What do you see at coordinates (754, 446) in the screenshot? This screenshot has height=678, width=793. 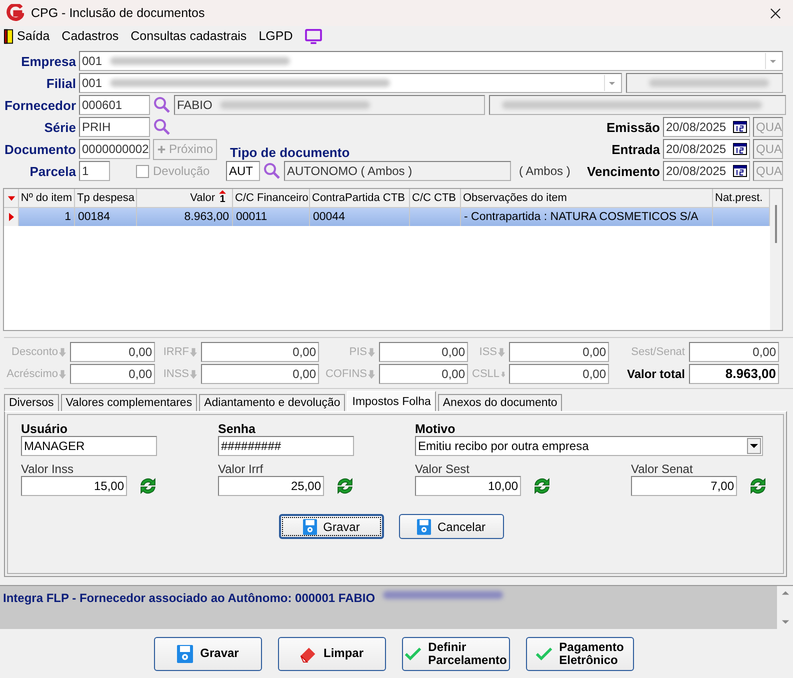 I see `dropdown-icon` at bounding box center [754, 446].